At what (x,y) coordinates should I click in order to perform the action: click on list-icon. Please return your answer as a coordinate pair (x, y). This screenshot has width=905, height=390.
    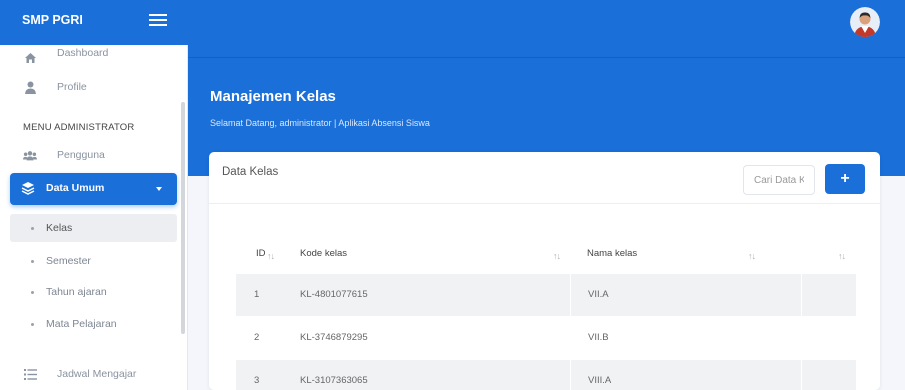
    Looking at the image, I should click on (30, 374).